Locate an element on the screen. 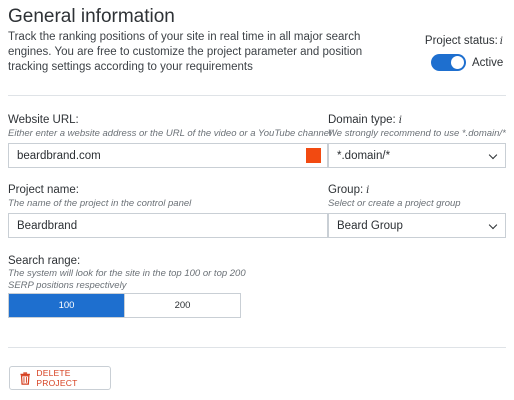 The image size is (514, 400). domain-type-value: *.domain/* is located at coordinates (364, 155).